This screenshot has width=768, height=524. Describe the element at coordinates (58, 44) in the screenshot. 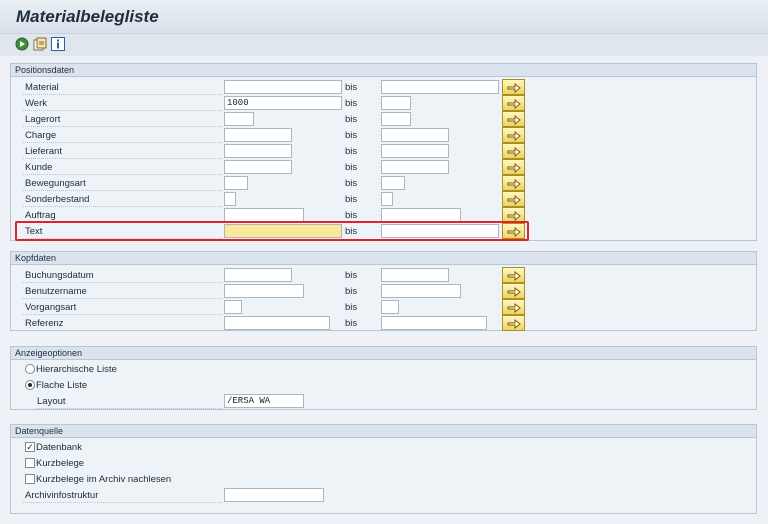

I see `info-icon` at that location.